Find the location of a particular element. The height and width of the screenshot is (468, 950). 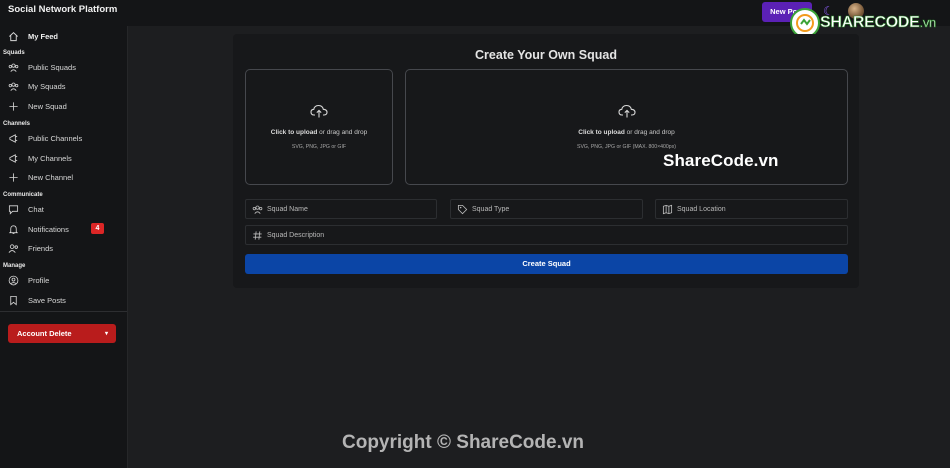

sidebar-item-label: Save Posts is located at coordinates (47, 300).